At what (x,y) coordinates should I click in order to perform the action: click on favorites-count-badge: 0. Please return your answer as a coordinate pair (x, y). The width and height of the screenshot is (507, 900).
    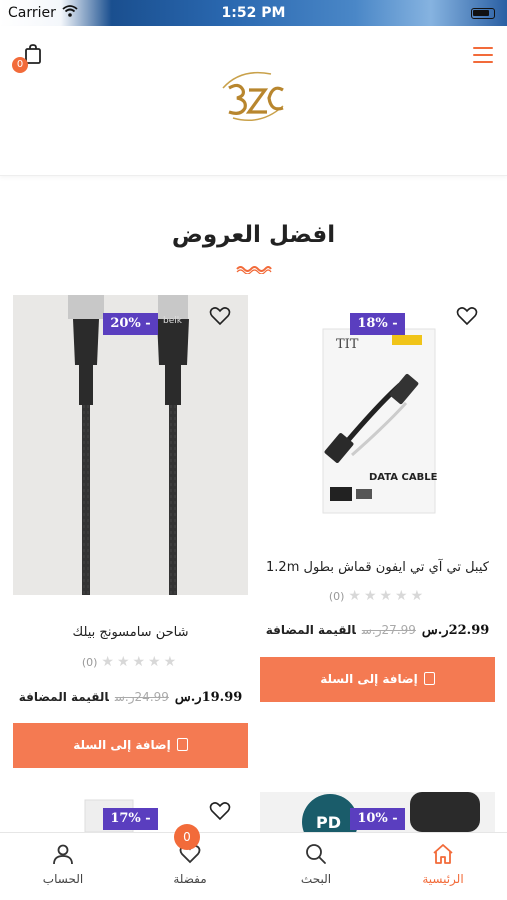
    Looking at the image, I should click on (187, 837).